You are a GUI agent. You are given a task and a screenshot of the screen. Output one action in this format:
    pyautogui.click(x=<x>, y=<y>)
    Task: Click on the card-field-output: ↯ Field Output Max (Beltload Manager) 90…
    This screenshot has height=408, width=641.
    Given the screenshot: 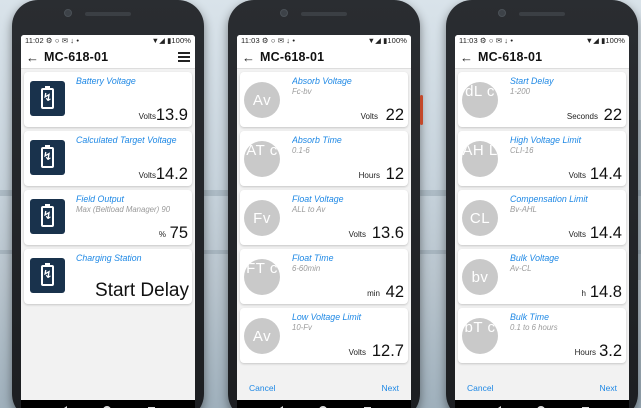 What is the action you would take?
    pyautogui.click(x=108, y=217)
    